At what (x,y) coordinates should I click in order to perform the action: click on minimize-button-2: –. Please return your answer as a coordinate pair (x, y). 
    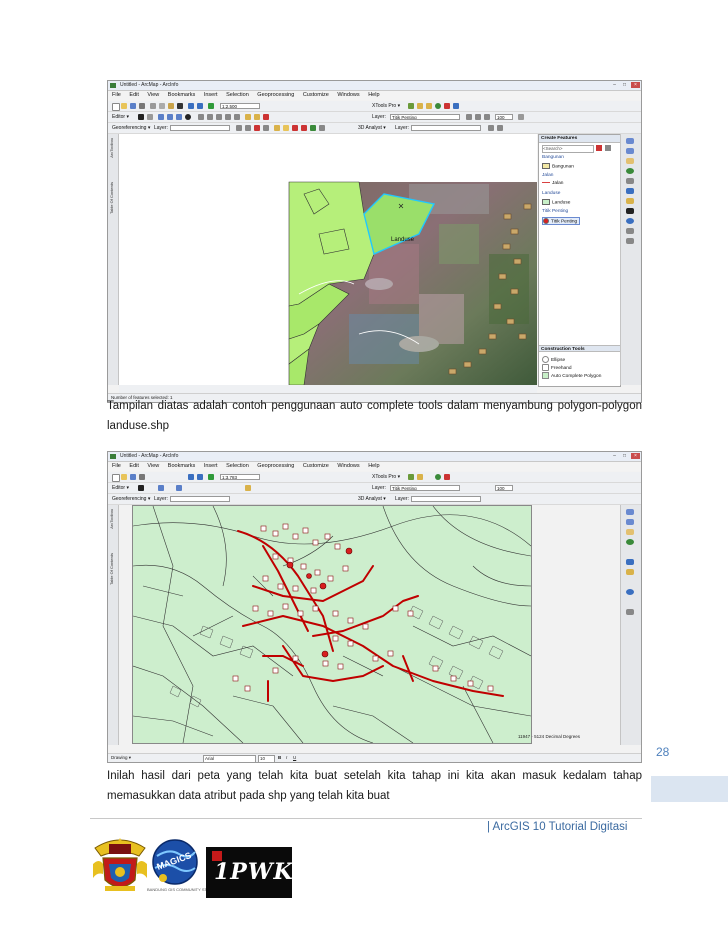
    Looking at the image, I should click on (614, 456).